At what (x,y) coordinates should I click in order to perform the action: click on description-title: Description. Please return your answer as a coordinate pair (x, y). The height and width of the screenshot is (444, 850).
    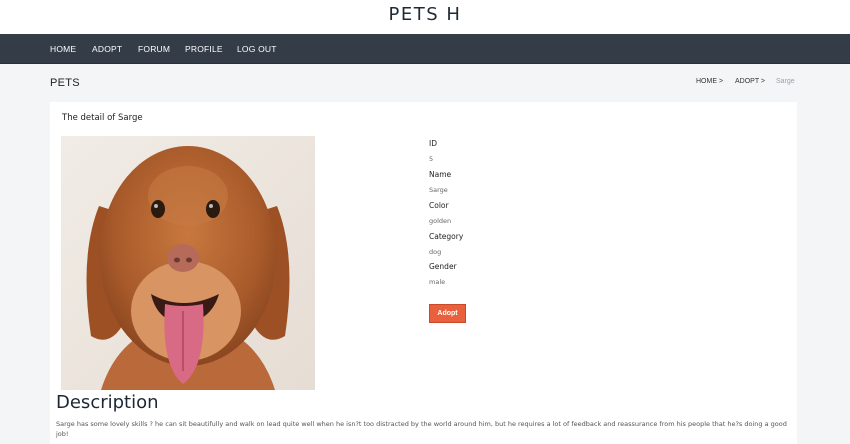
    Looking at the image, I should click on (107, 402).